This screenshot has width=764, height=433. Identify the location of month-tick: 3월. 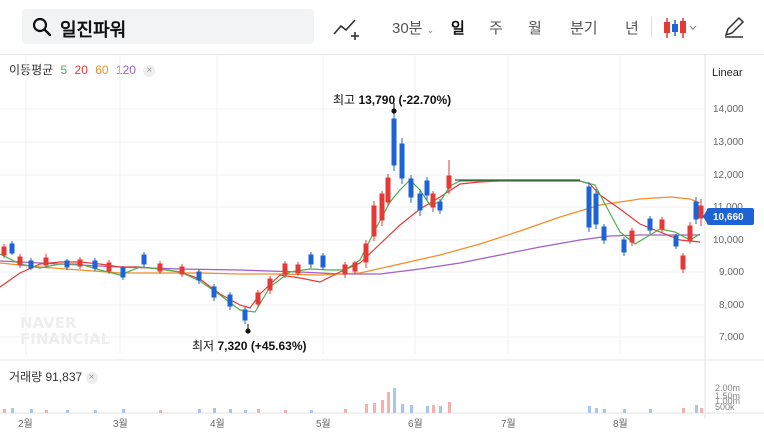
(120, 424).